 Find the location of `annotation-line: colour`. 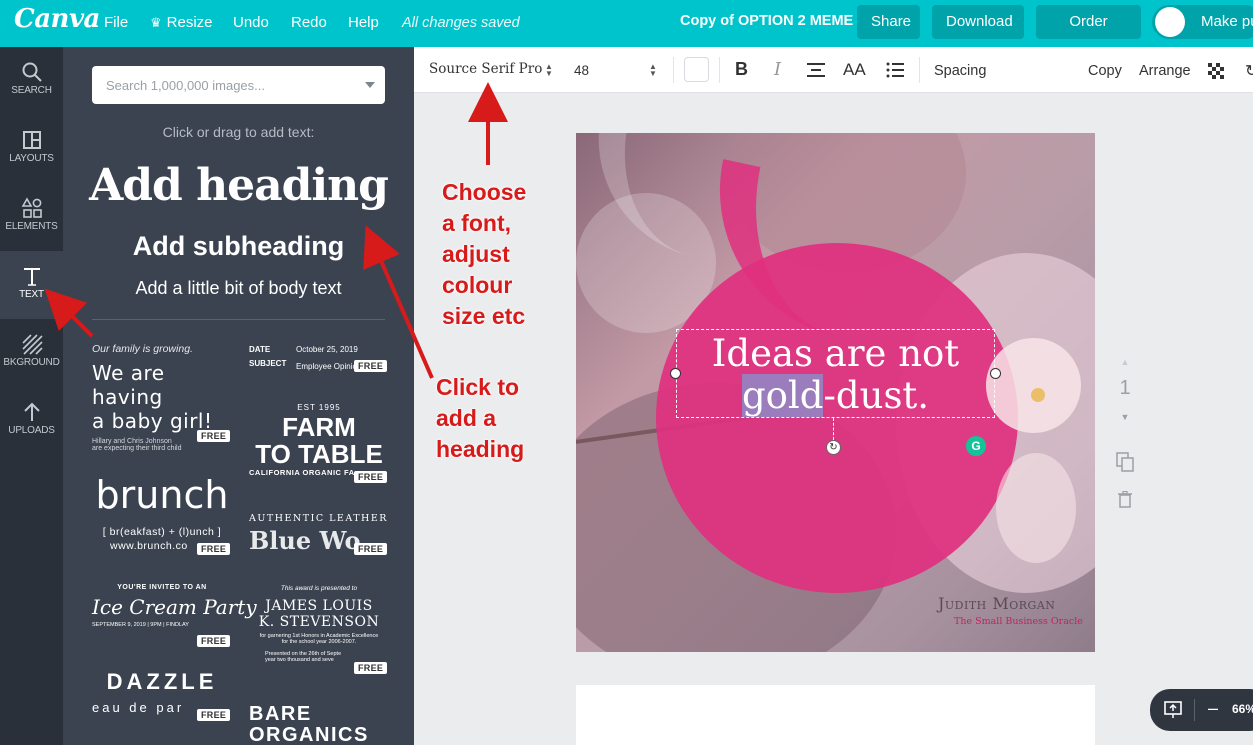

annotation-line: colour is located at coordinates (477, 285).